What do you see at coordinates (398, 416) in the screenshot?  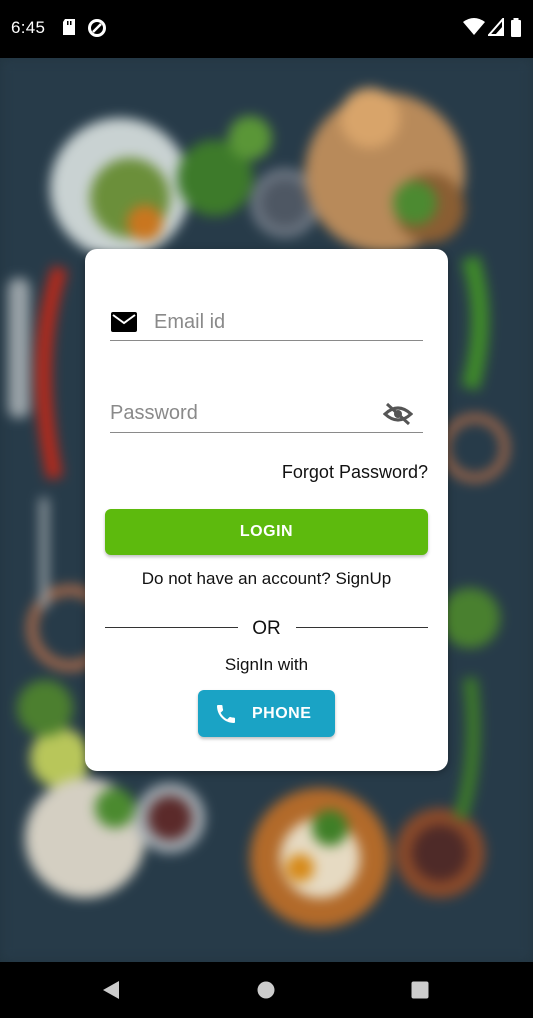 I see `visibility-off-icon` at bounding box center [398, 416].